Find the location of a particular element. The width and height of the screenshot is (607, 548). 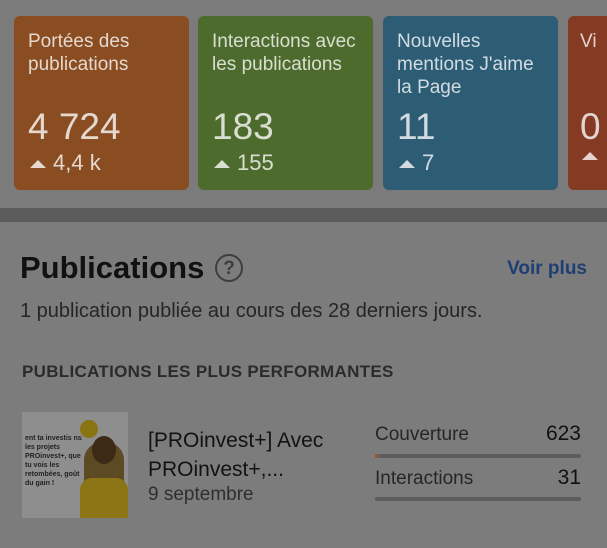

metric-value: 623 is located at coordinates (563, 433).